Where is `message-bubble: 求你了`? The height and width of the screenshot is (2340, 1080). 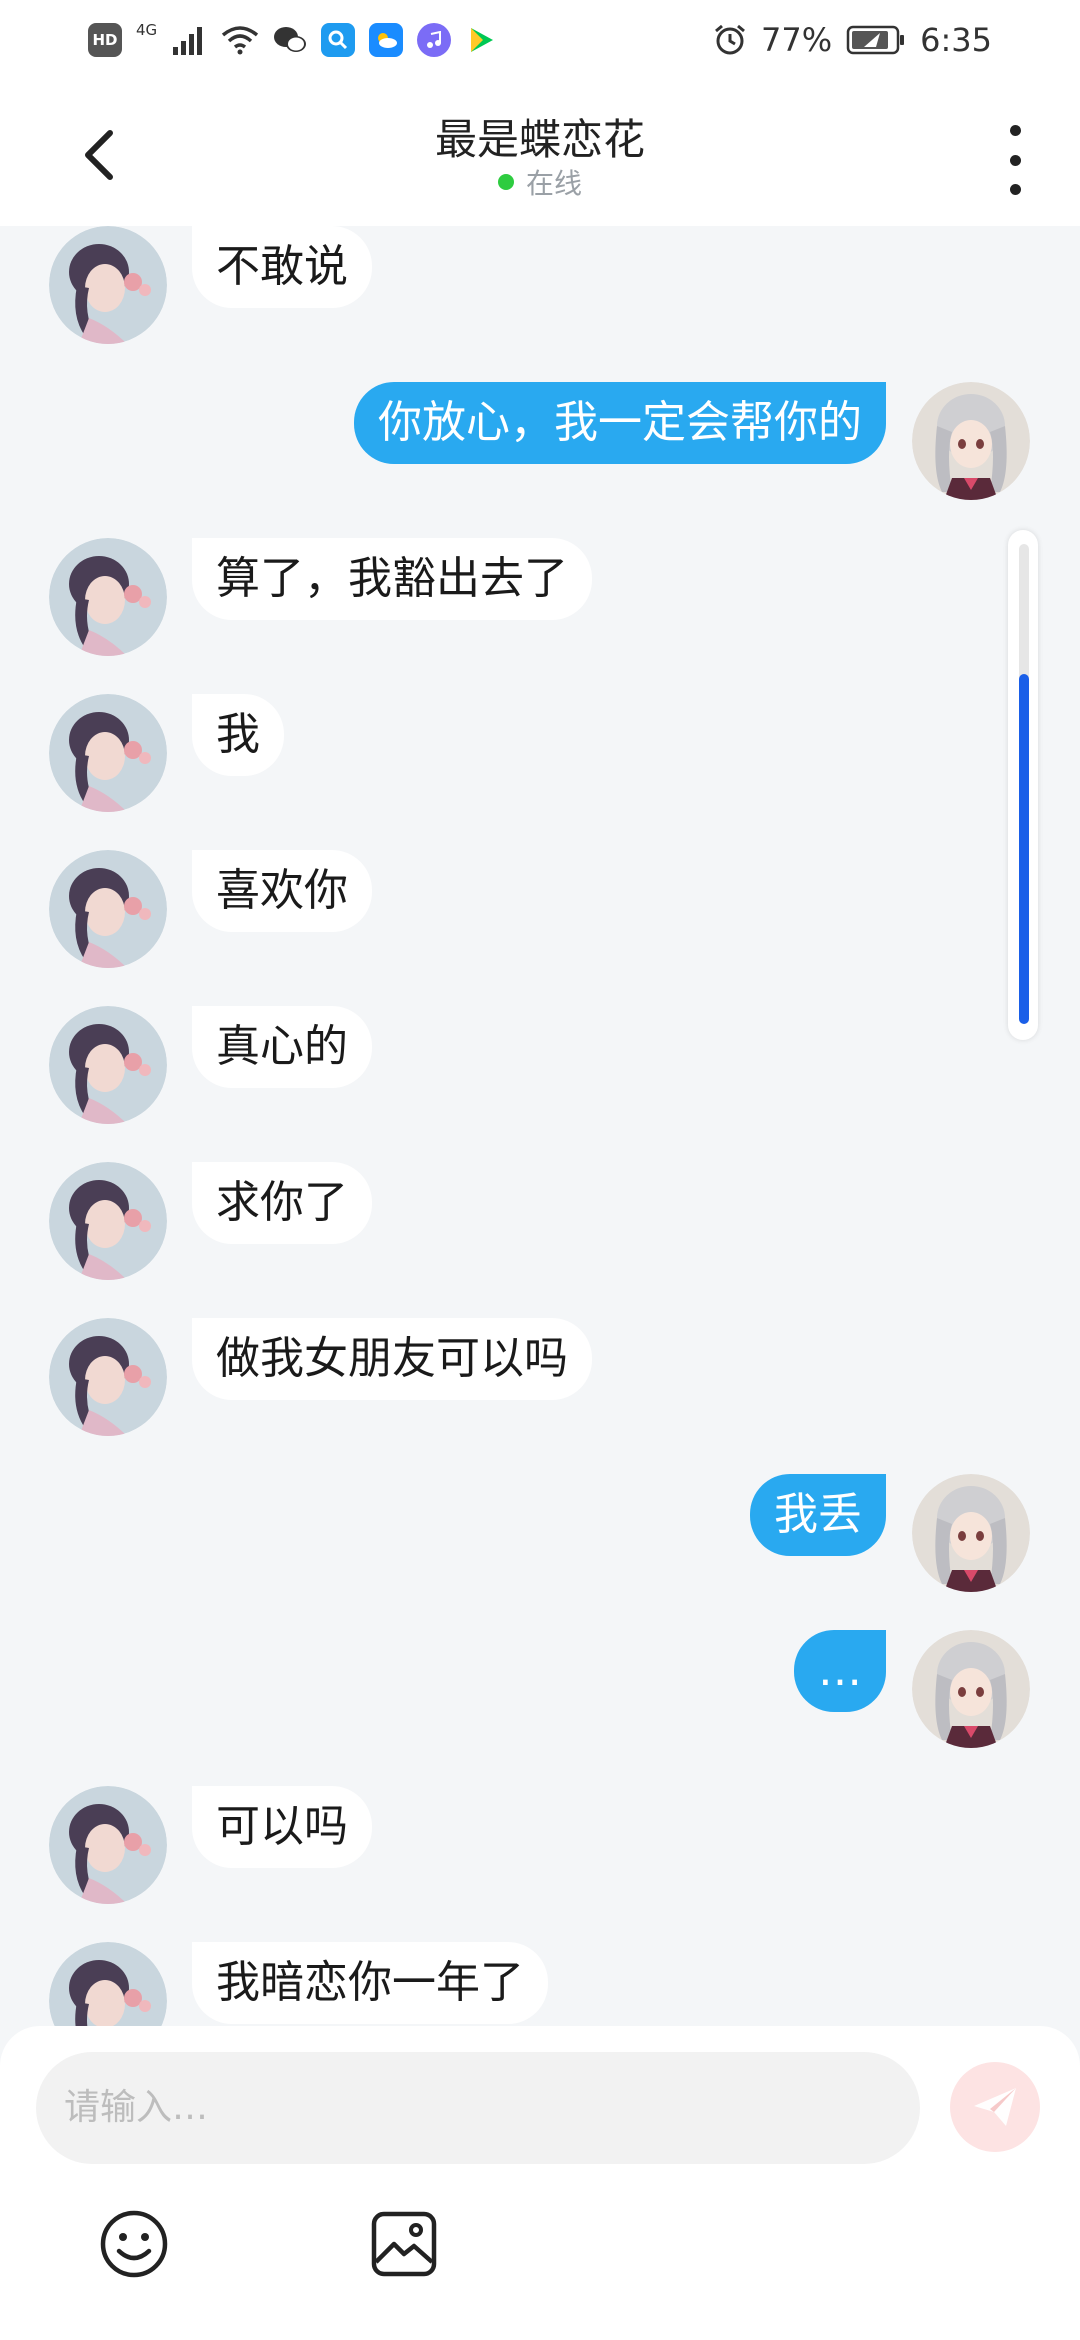 message-bubble: 求你了 is located at coordinates (282, 1203).